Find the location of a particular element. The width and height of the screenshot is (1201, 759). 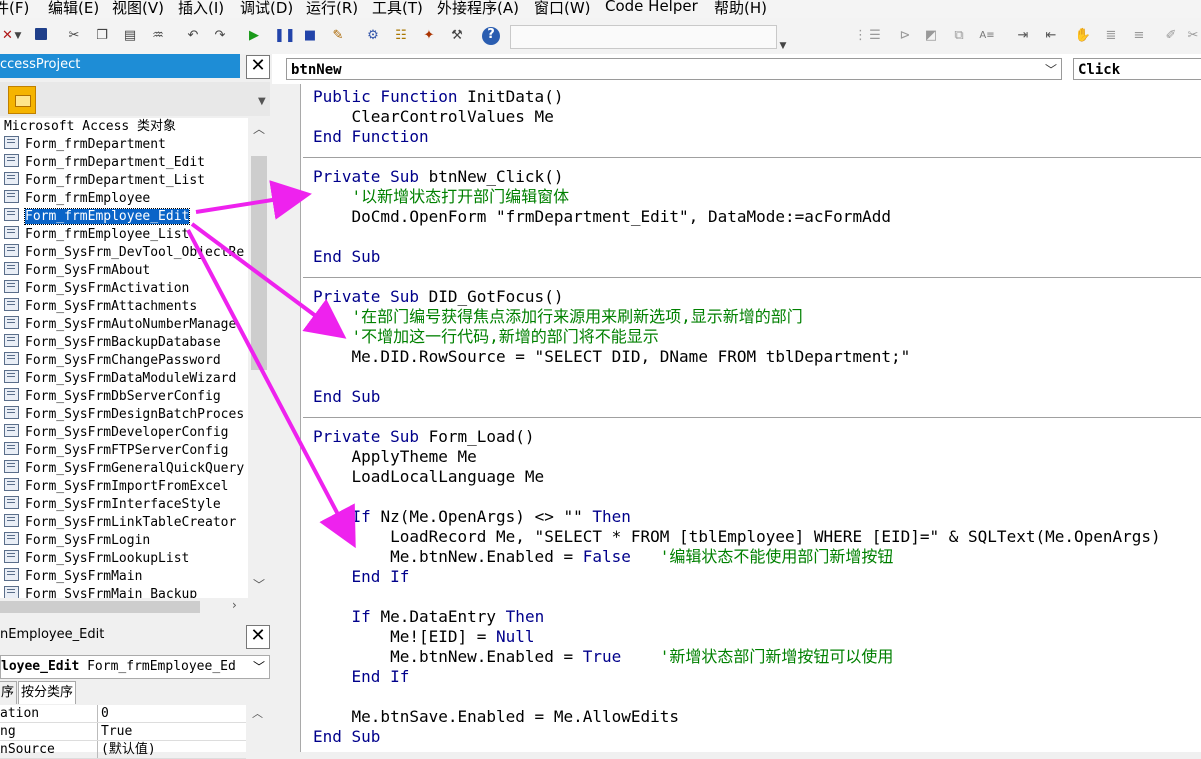

arrow-to-btnnew-click is located at coordinates (253, 200).